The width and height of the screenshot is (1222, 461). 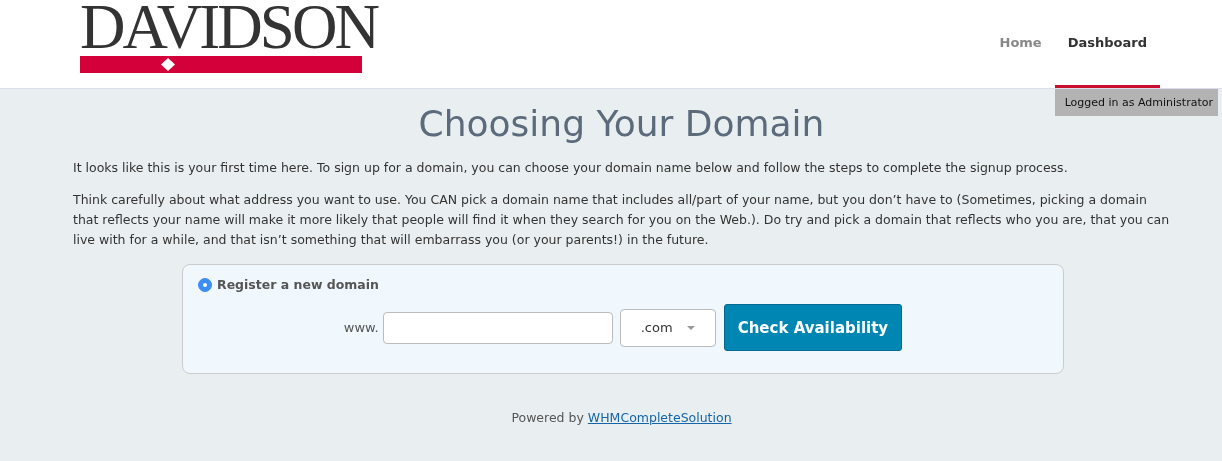 What do you see at coordinates (621, 220) in the screenshot?
I see `paragraph: Think carefully about what address you want to use. You CAN pick a domain name that includes all/part of your name, but you don’t have to (Sometimes, picking a domain that reflects your name will make it more likely that people will find it when they search for you on the Web.). Do try and pick a domain that reflects who you are, that you can live with for a while, and that isn’t something that will embarrass you (or your parents!) in the future.` at bounding box center [621, 220].